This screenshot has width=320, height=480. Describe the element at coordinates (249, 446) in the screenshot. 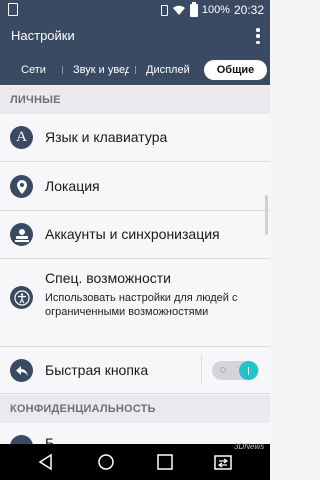

I see `watermark-logo: 3DNews` at that location.